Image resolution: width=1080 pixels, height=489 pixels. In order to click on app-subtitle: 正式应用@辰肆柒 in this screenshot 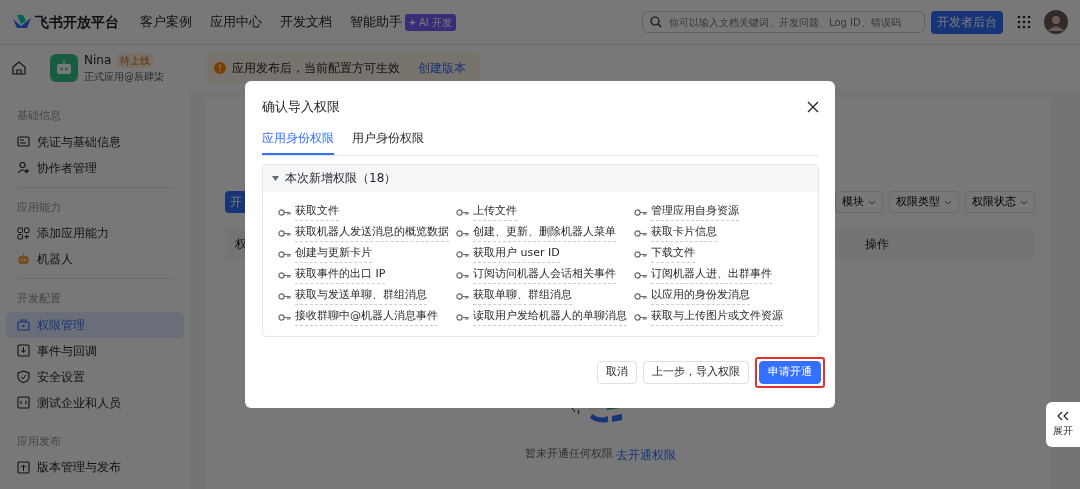, I will do `click(124, 77)`.